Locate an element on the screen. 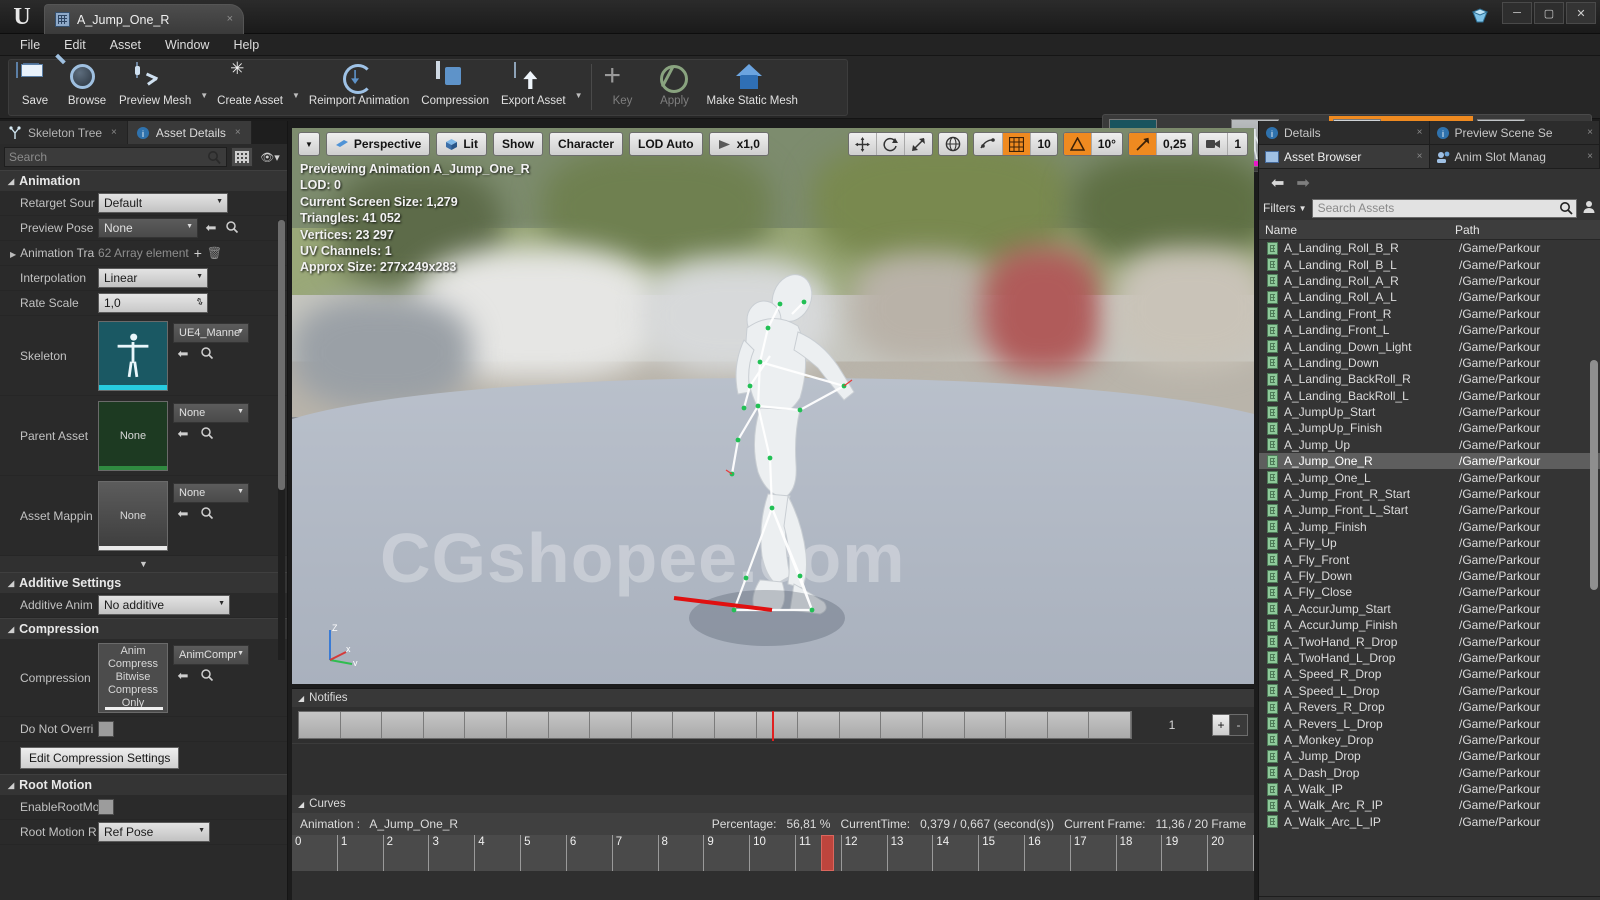  asset-list-item: A_Landing_BackRoll_L/Game/Parkour is located at coordinates (1429, 396).